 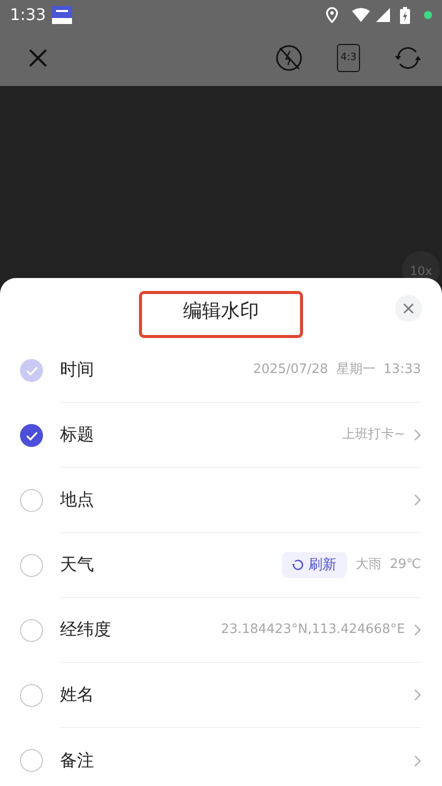 I want to click on item-label: 备注, so click(x=77, y=761).